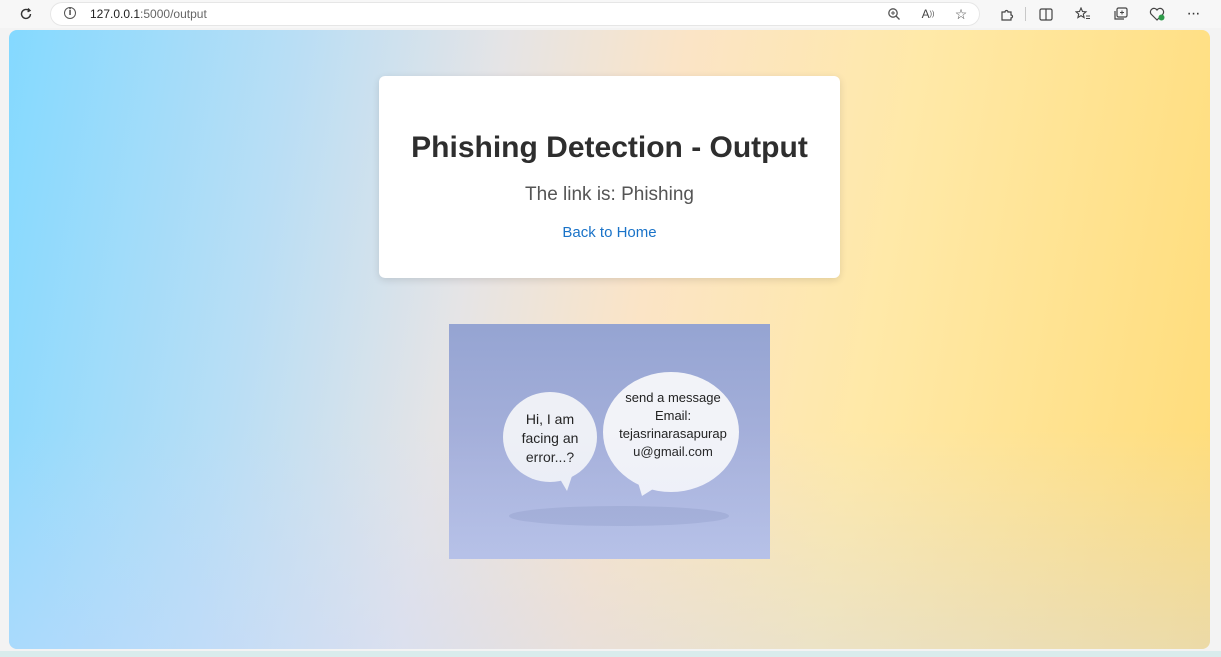  I want to click on puzzle-icon, so click(1006, 14).